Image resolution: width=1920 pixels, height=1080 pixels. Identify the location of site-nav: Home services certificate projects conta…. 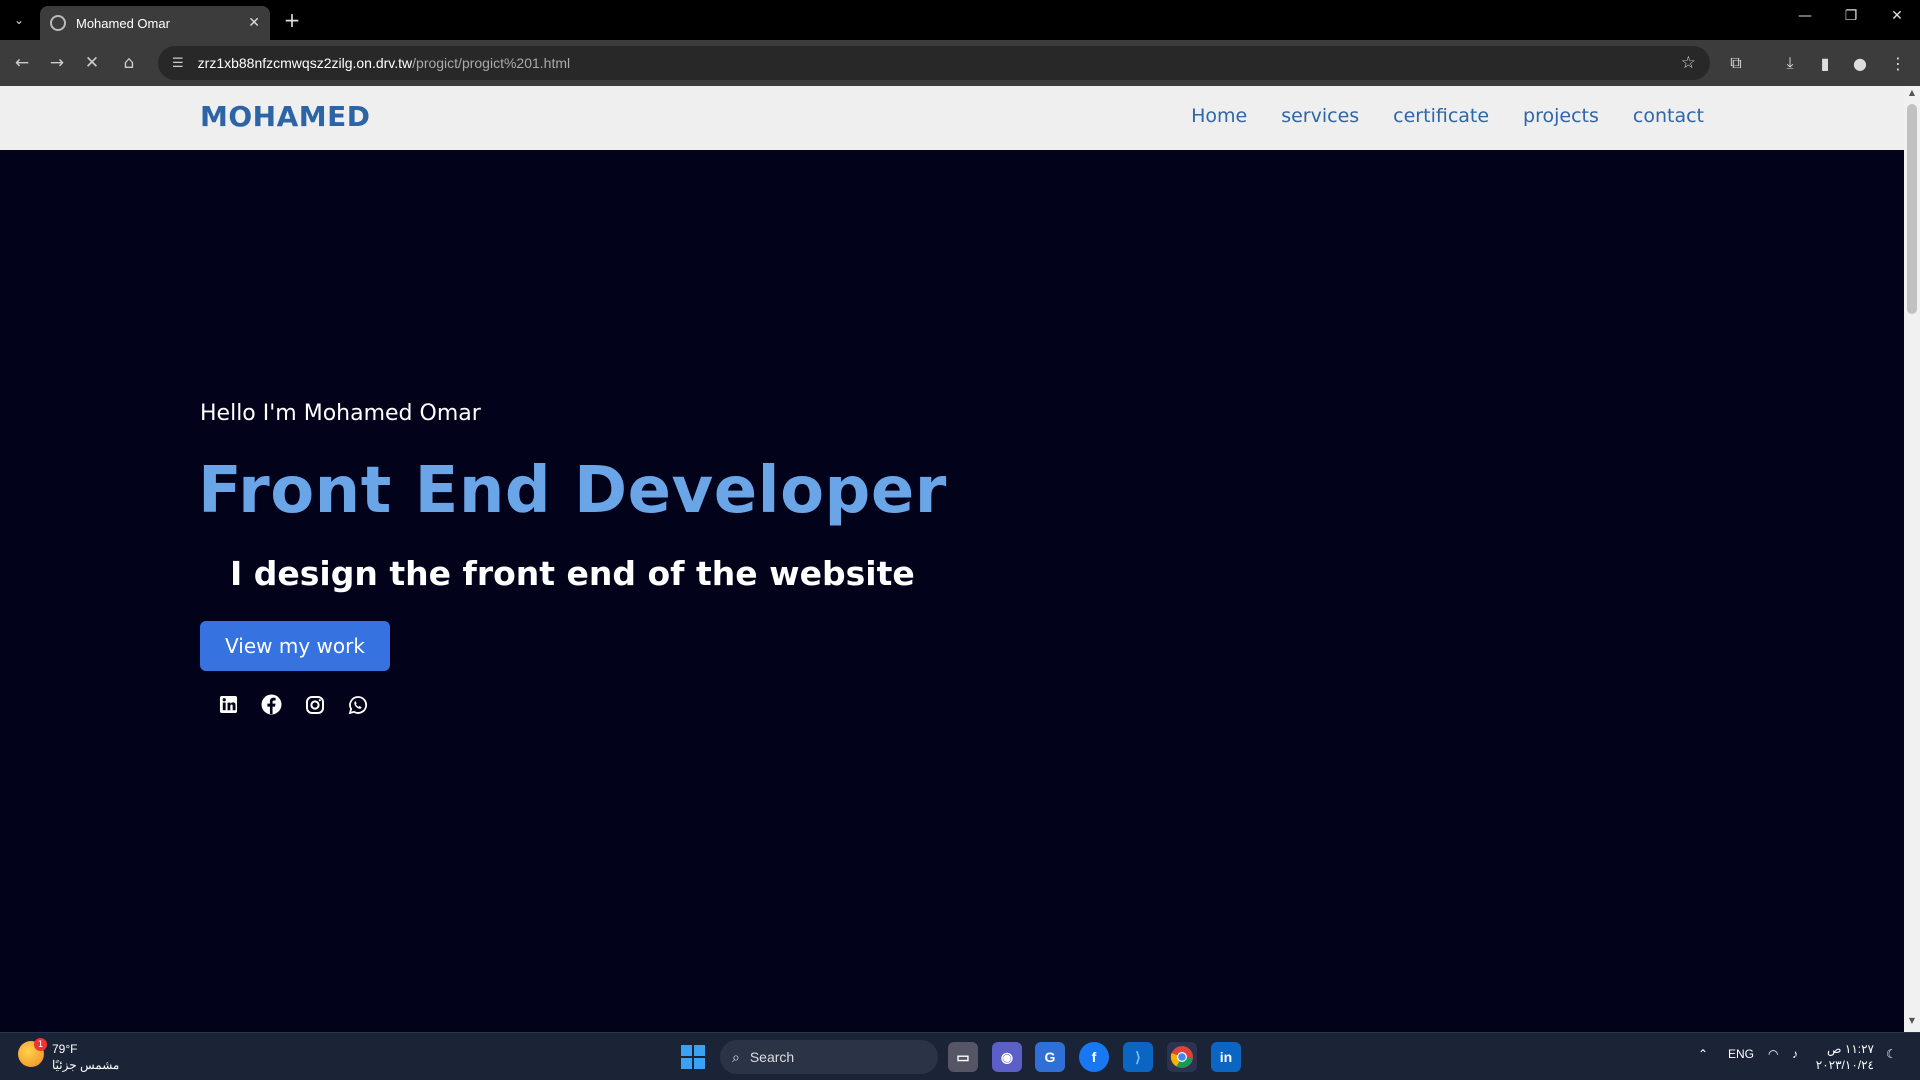
(1447, 116).